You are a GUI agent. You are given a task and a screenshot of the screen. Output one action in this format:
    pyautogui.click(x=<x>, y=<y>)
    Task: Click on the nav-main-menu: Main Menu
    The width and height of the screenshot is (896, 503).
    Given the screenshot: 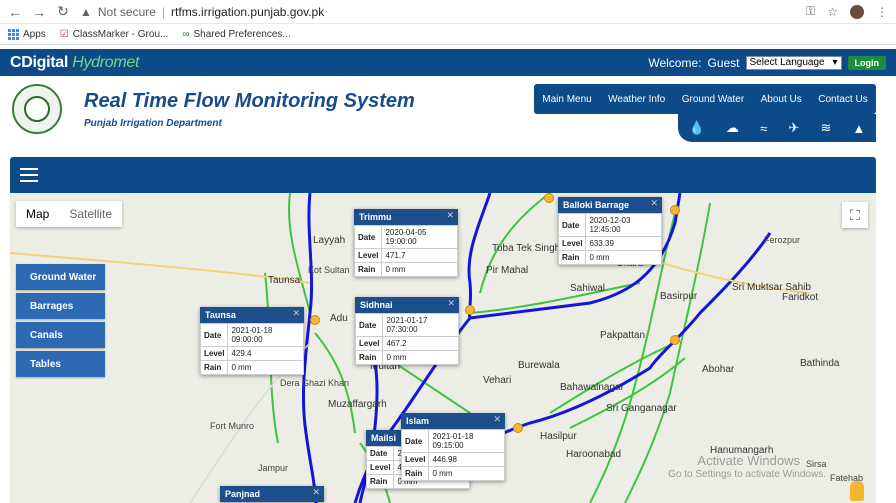 What is the action you would take?
    pyautogui.click(x=566, y=99)
    